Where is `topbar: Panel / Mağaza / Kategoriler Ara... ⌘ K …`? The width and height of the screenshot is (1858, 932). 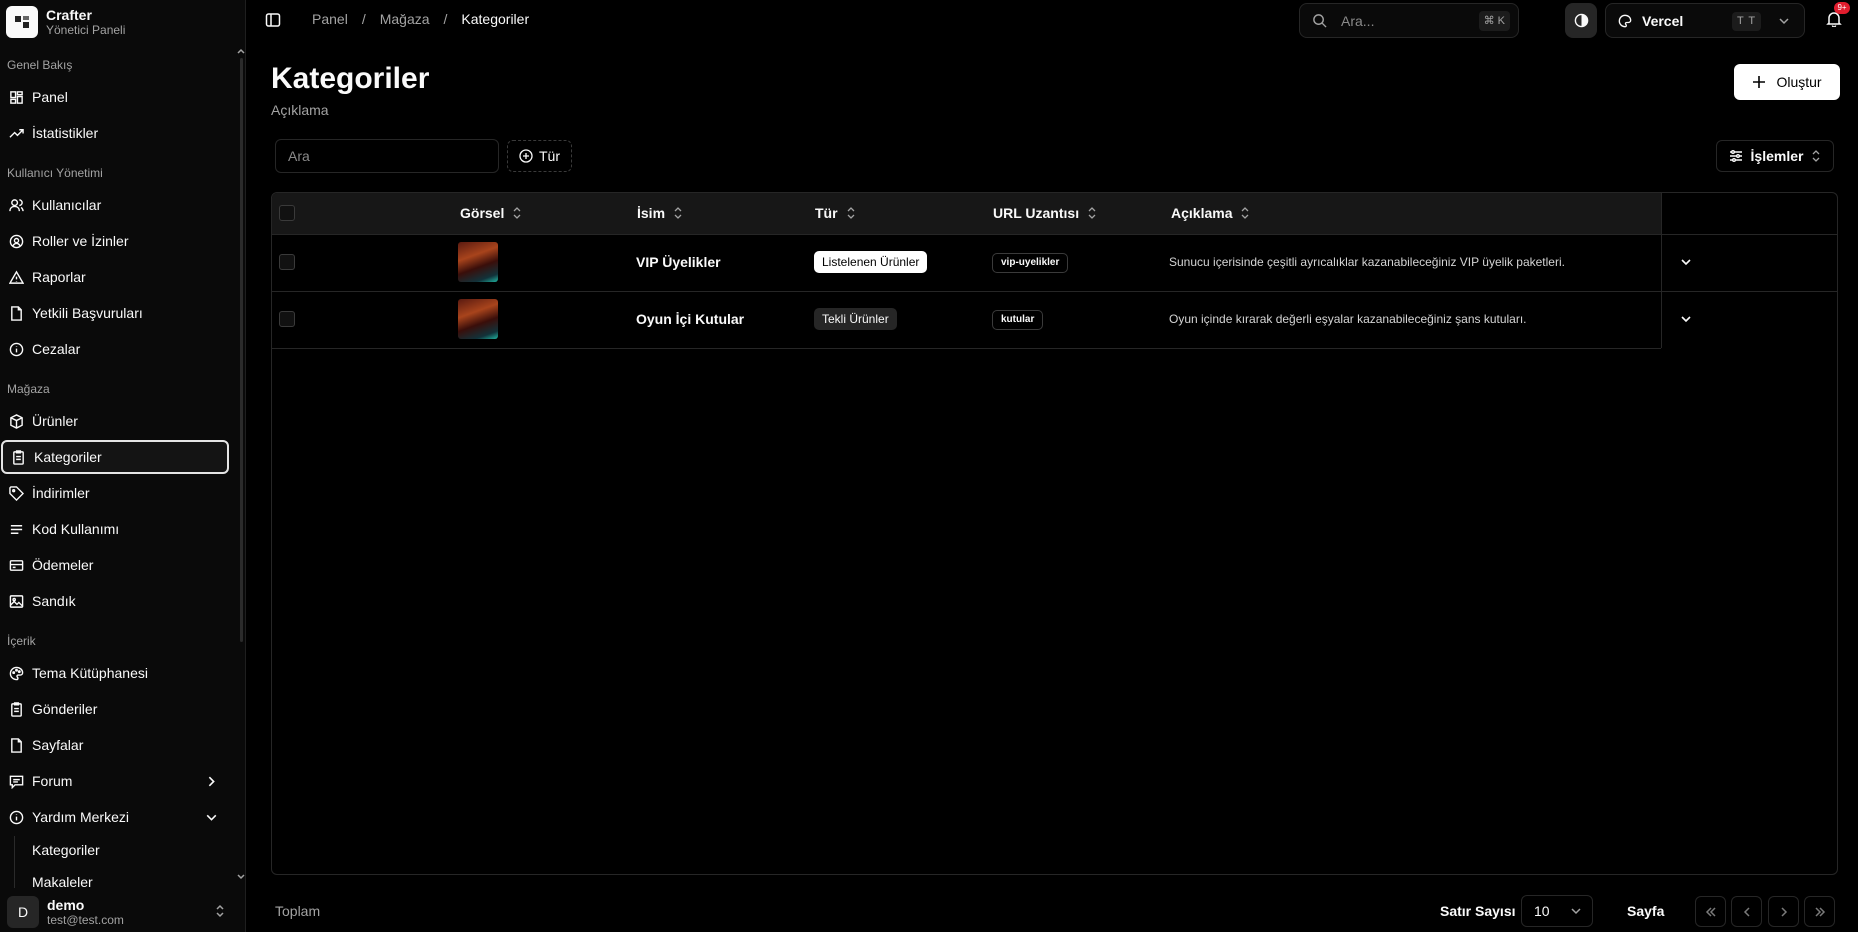 topbar: Panel / Mağaza / Kategoriler Ara... ⌘ K … is located at coordinates (1052, 20).